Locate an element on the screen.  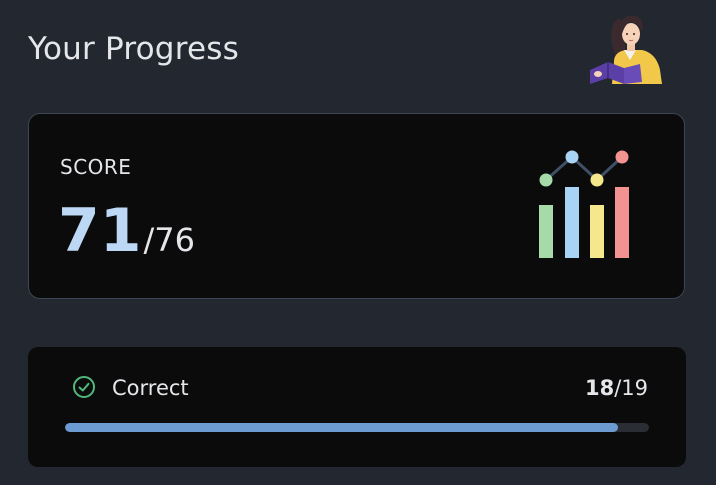
correct-progress-fill is located at coordinates (342, 427).